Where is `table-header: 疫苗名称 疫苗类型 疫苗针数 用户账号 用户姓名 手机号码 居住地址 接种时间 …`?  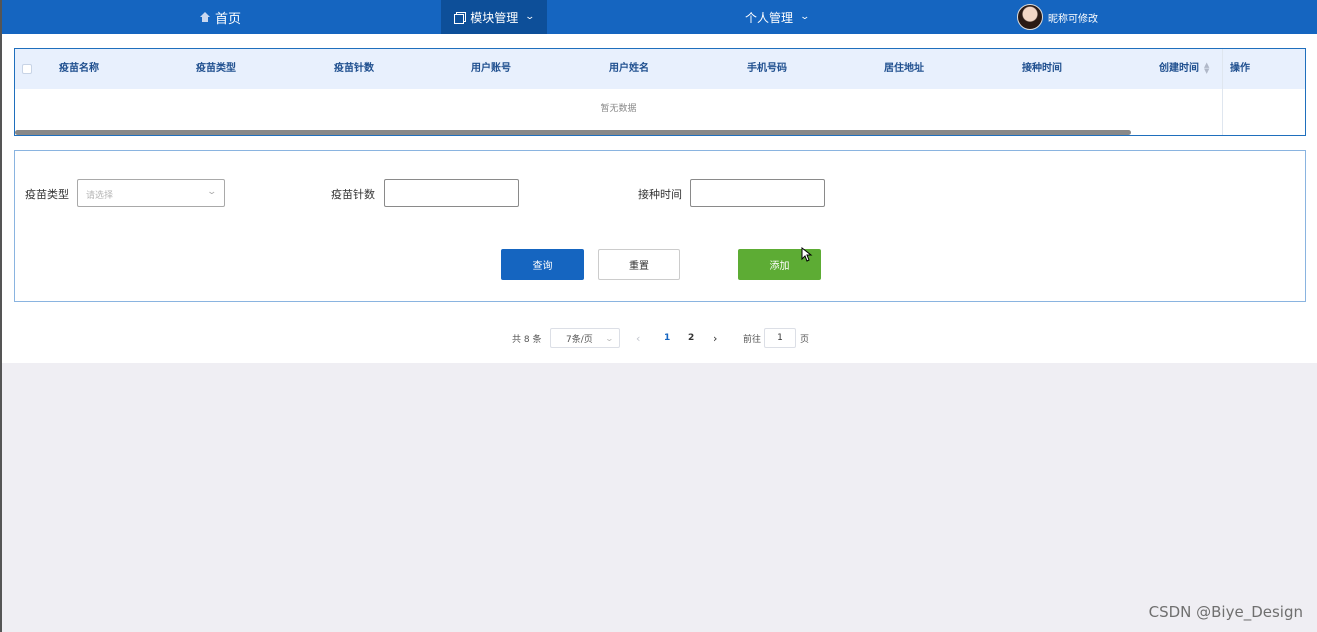 table-header: 疫苗名称 疫苗类型 疫苗针数 用户账号 用户姓名 手机号码 居住地址 接种时间 … is located at coordinates (660, 69).